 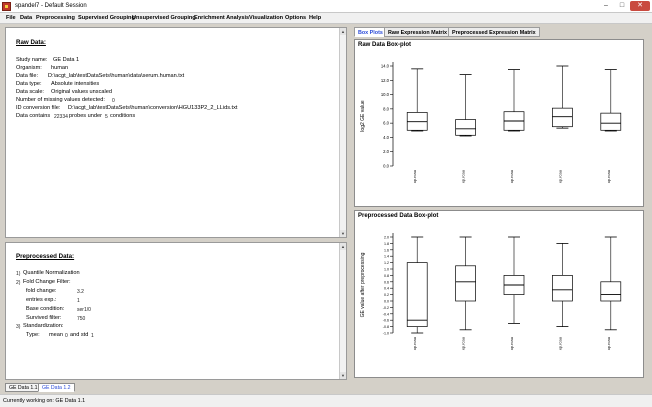 I want to click on y-tick-label: 1.4, so click(x=386, y=257).